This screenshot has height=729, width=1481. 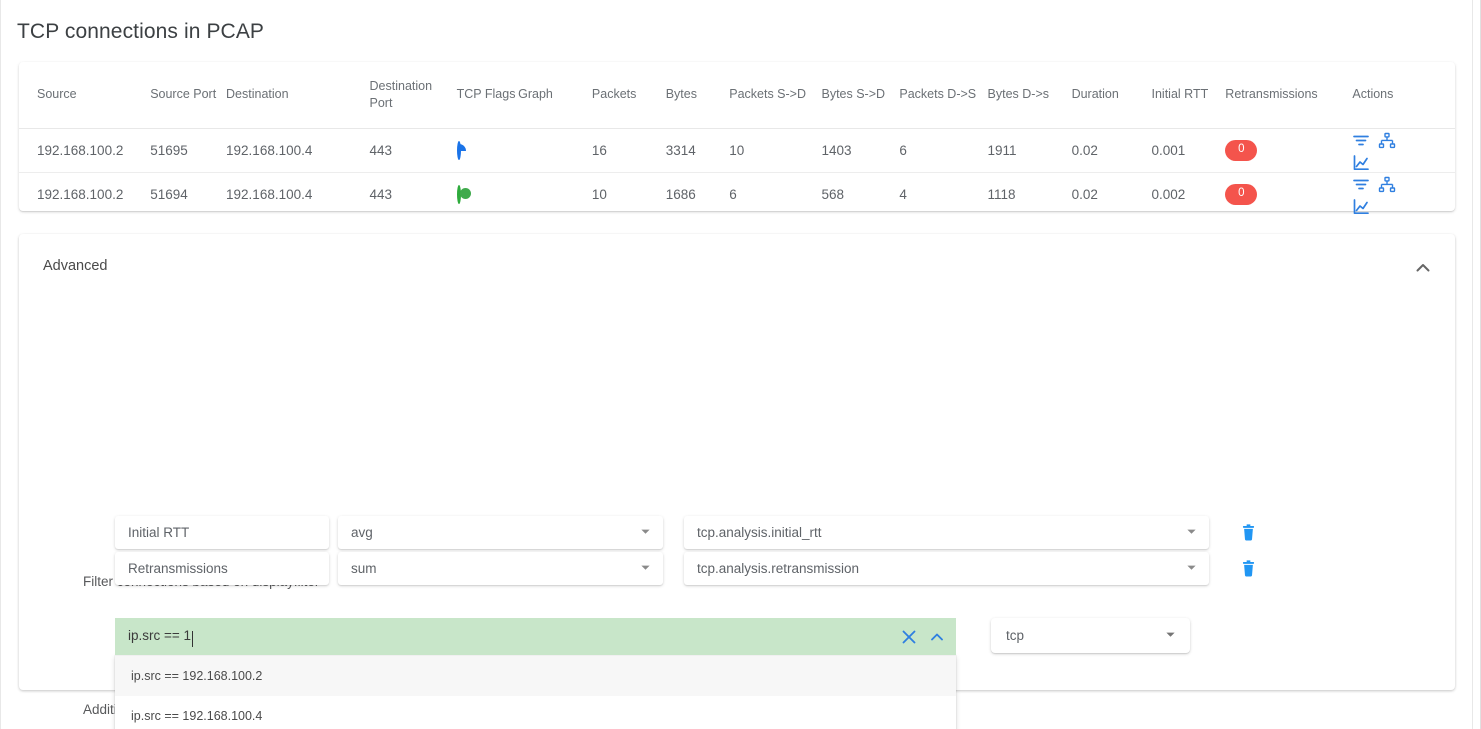 I want to click on column-header-bytes: Bytes, so click(x=697, y=95).